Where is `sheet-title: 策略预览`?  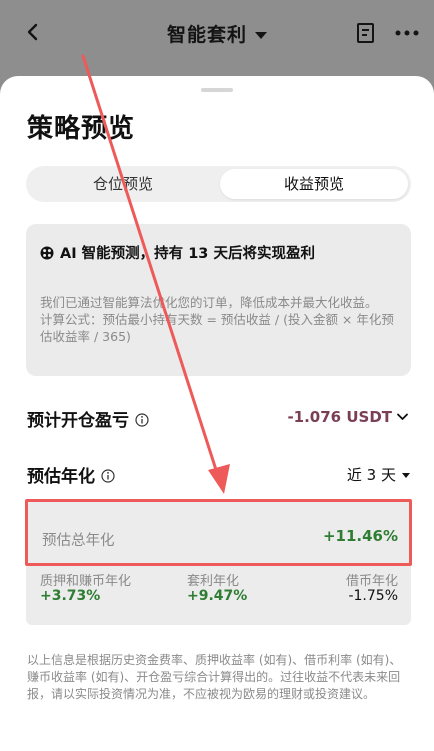 sheet-title: 策略预览 is located at coordinates (81, 129).